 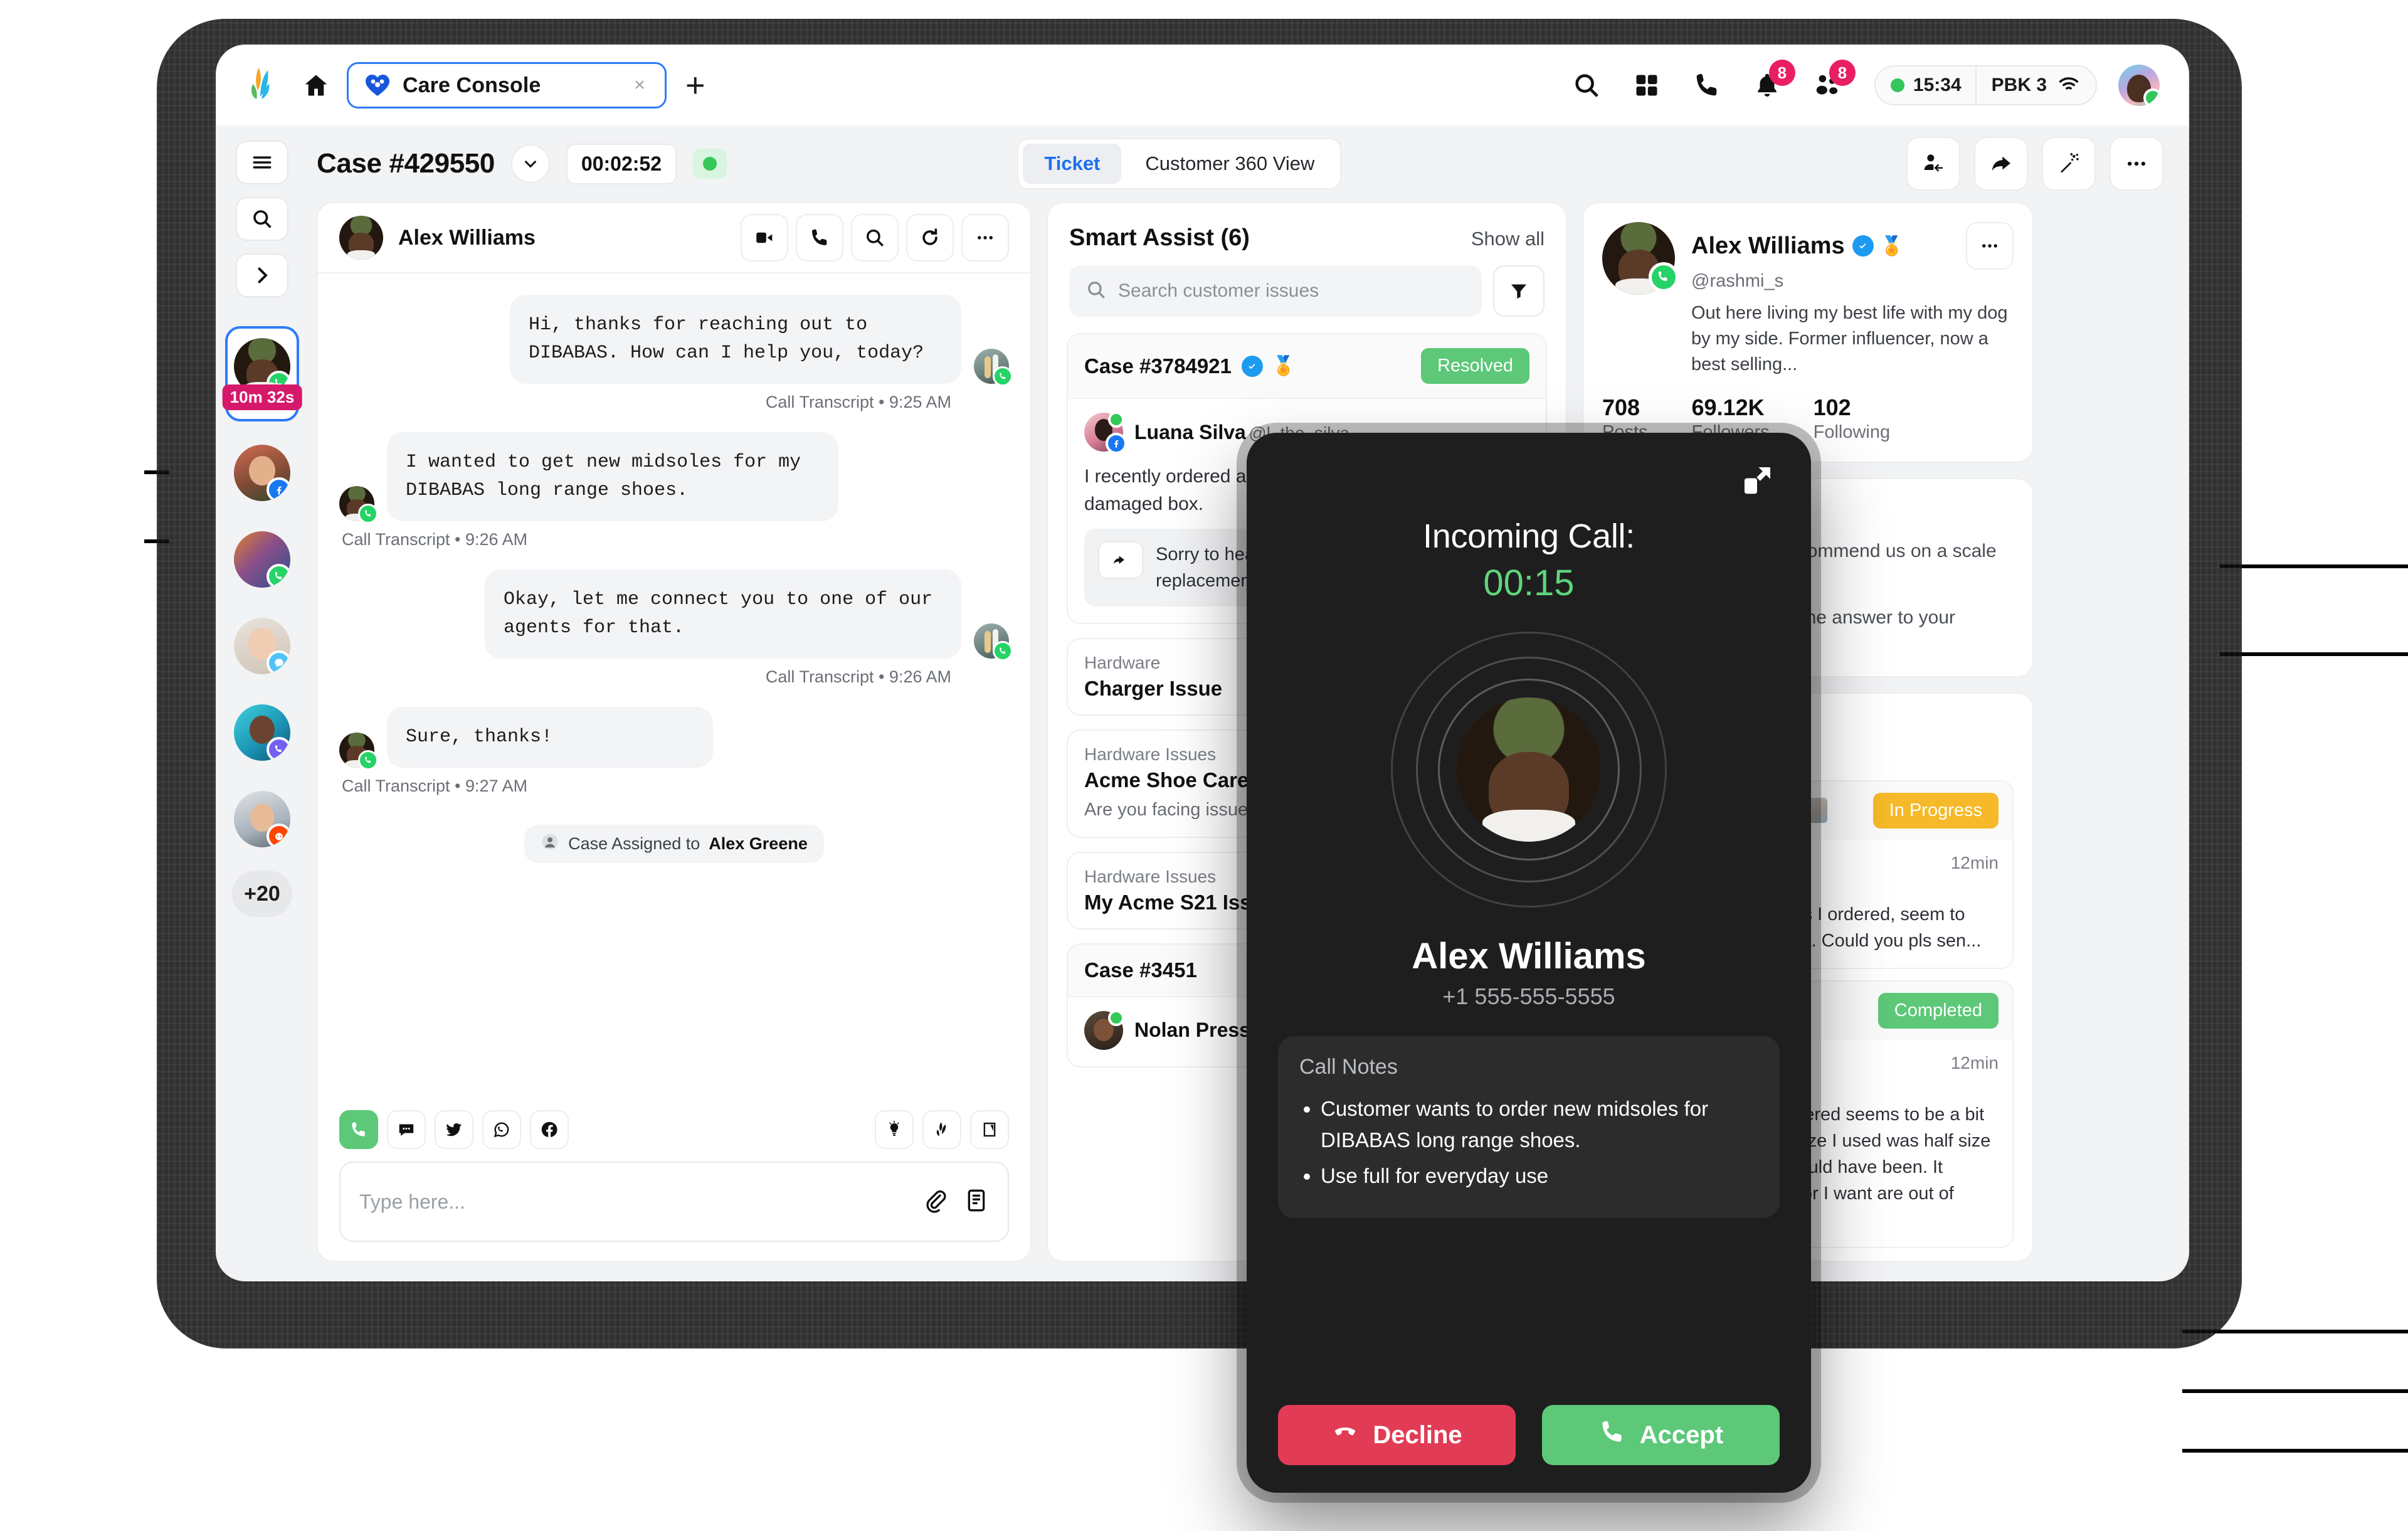 I want to click on list-item: 10m 32s, so click(x=262, y=374).